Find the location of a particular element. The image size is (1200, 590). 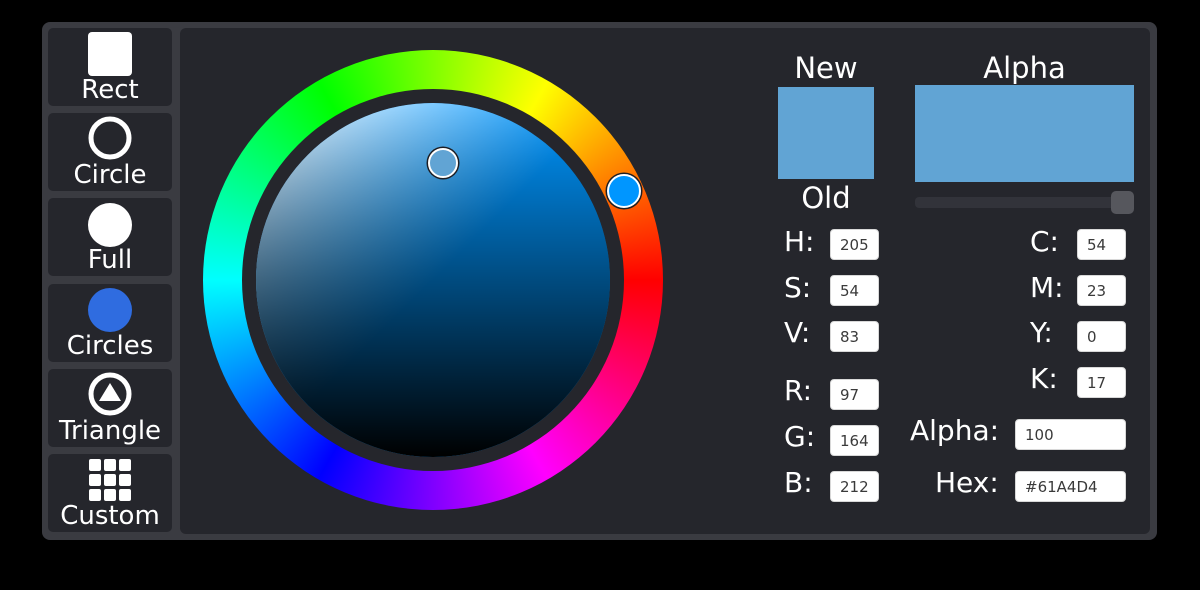

value-input is located at coordinates (854, 336).